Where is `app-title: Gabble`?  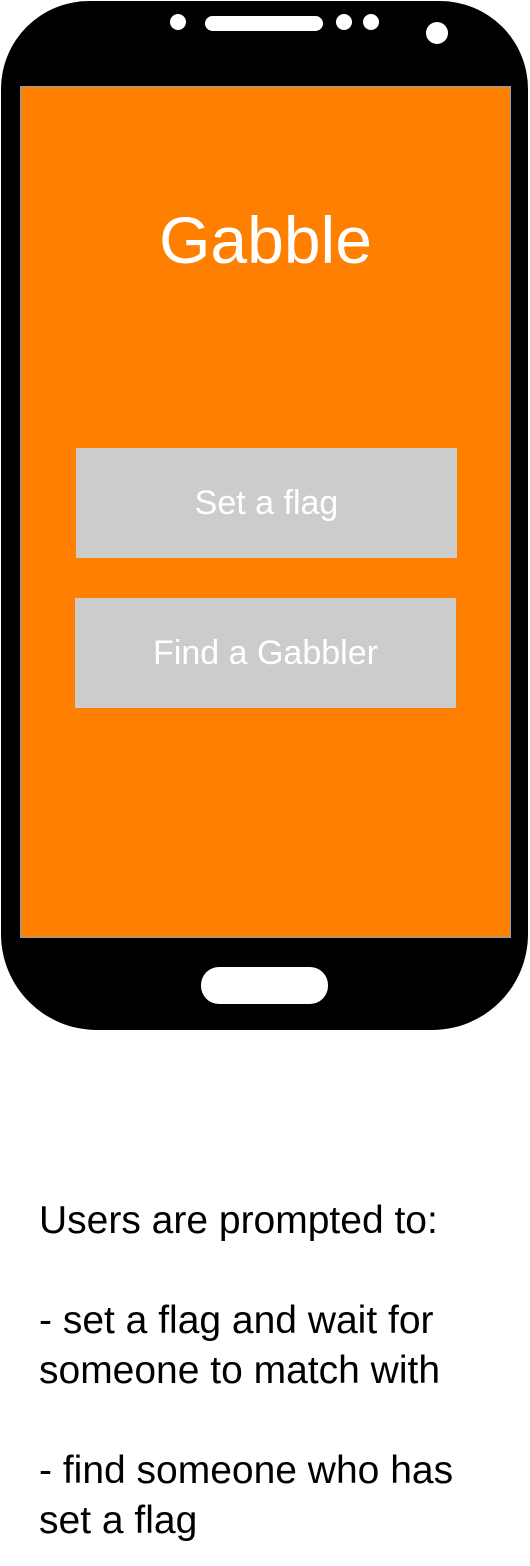 app-title: Gabble is located at coordinates (265, 240).